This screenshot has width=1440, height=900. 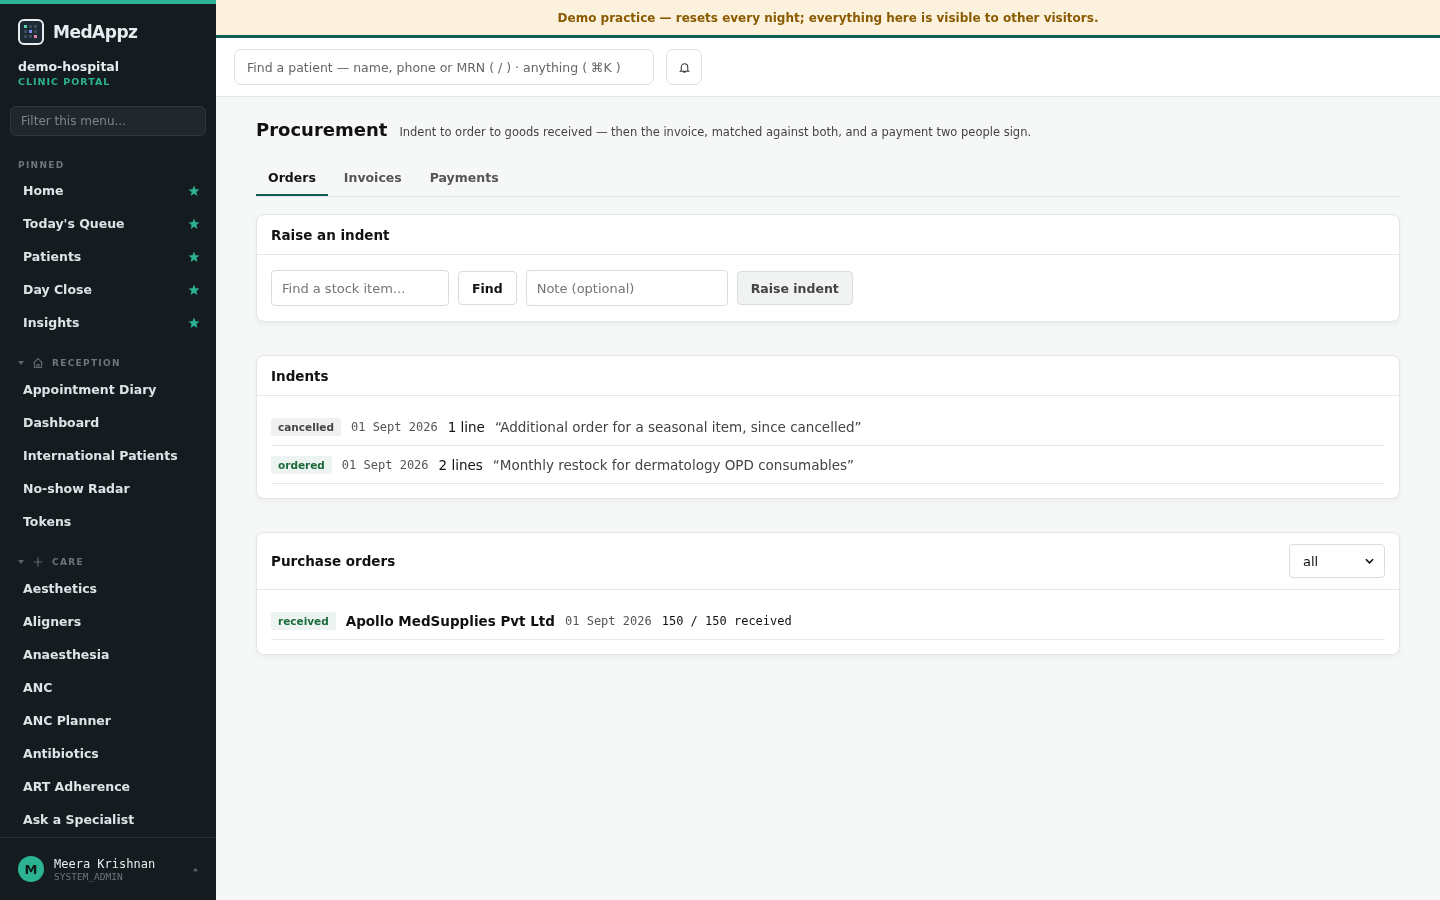 What do you see at coordinates (1369, 561) in the screenshot?
I see `chevron-down-icon` at bounding box center [1369, 561].